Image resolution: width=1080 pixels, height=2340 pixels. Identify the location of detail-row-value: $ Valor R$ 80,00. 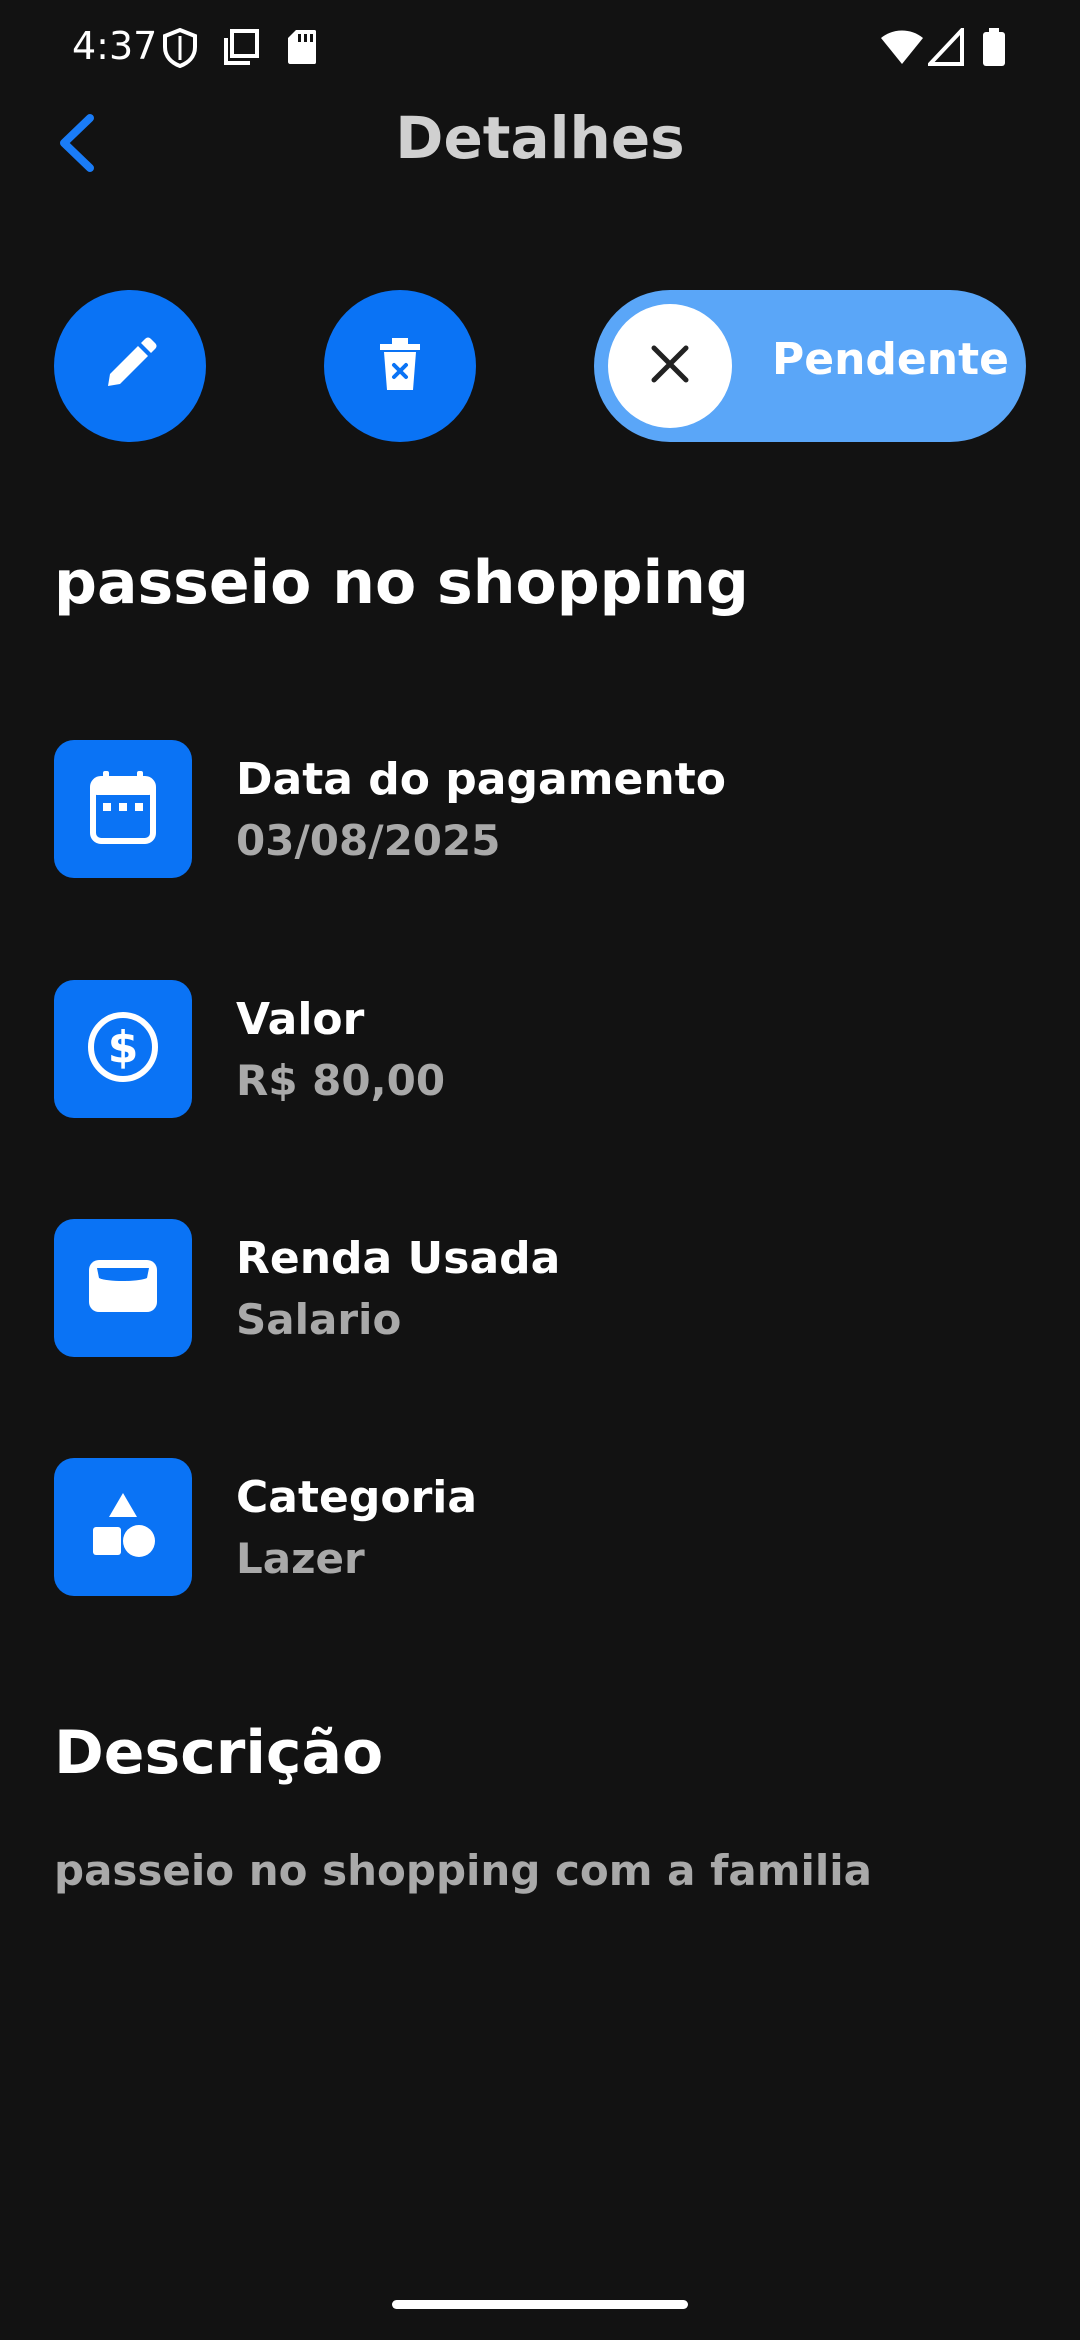
(544, 1049).